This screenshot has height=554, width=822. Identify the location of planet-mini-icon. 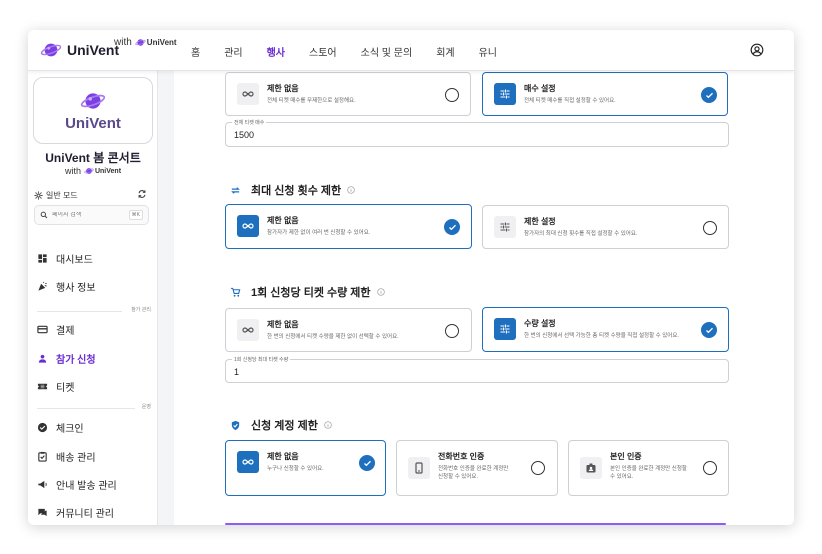
(140, 42).